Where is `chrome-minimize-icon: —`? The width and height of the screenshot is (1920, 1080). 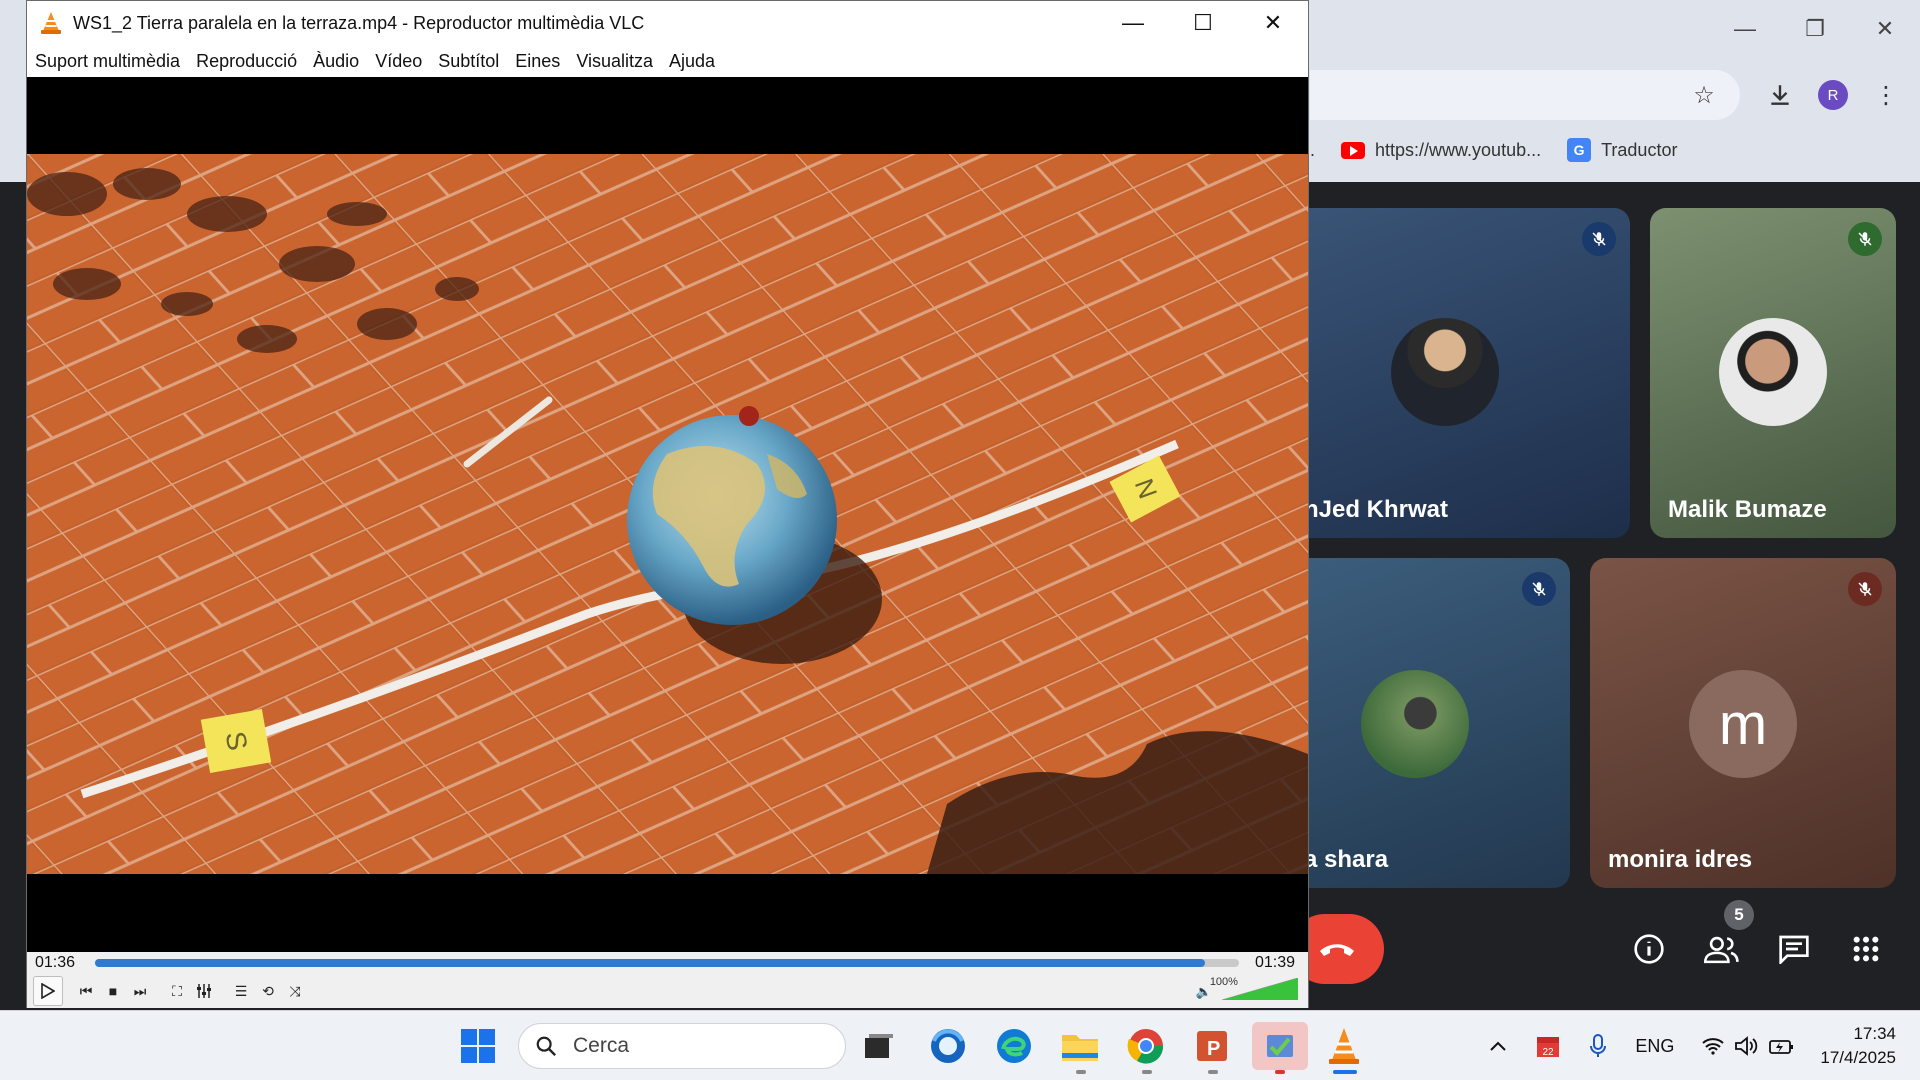 chrome-minimize-icon: — is located at coordinates (1745, 29).